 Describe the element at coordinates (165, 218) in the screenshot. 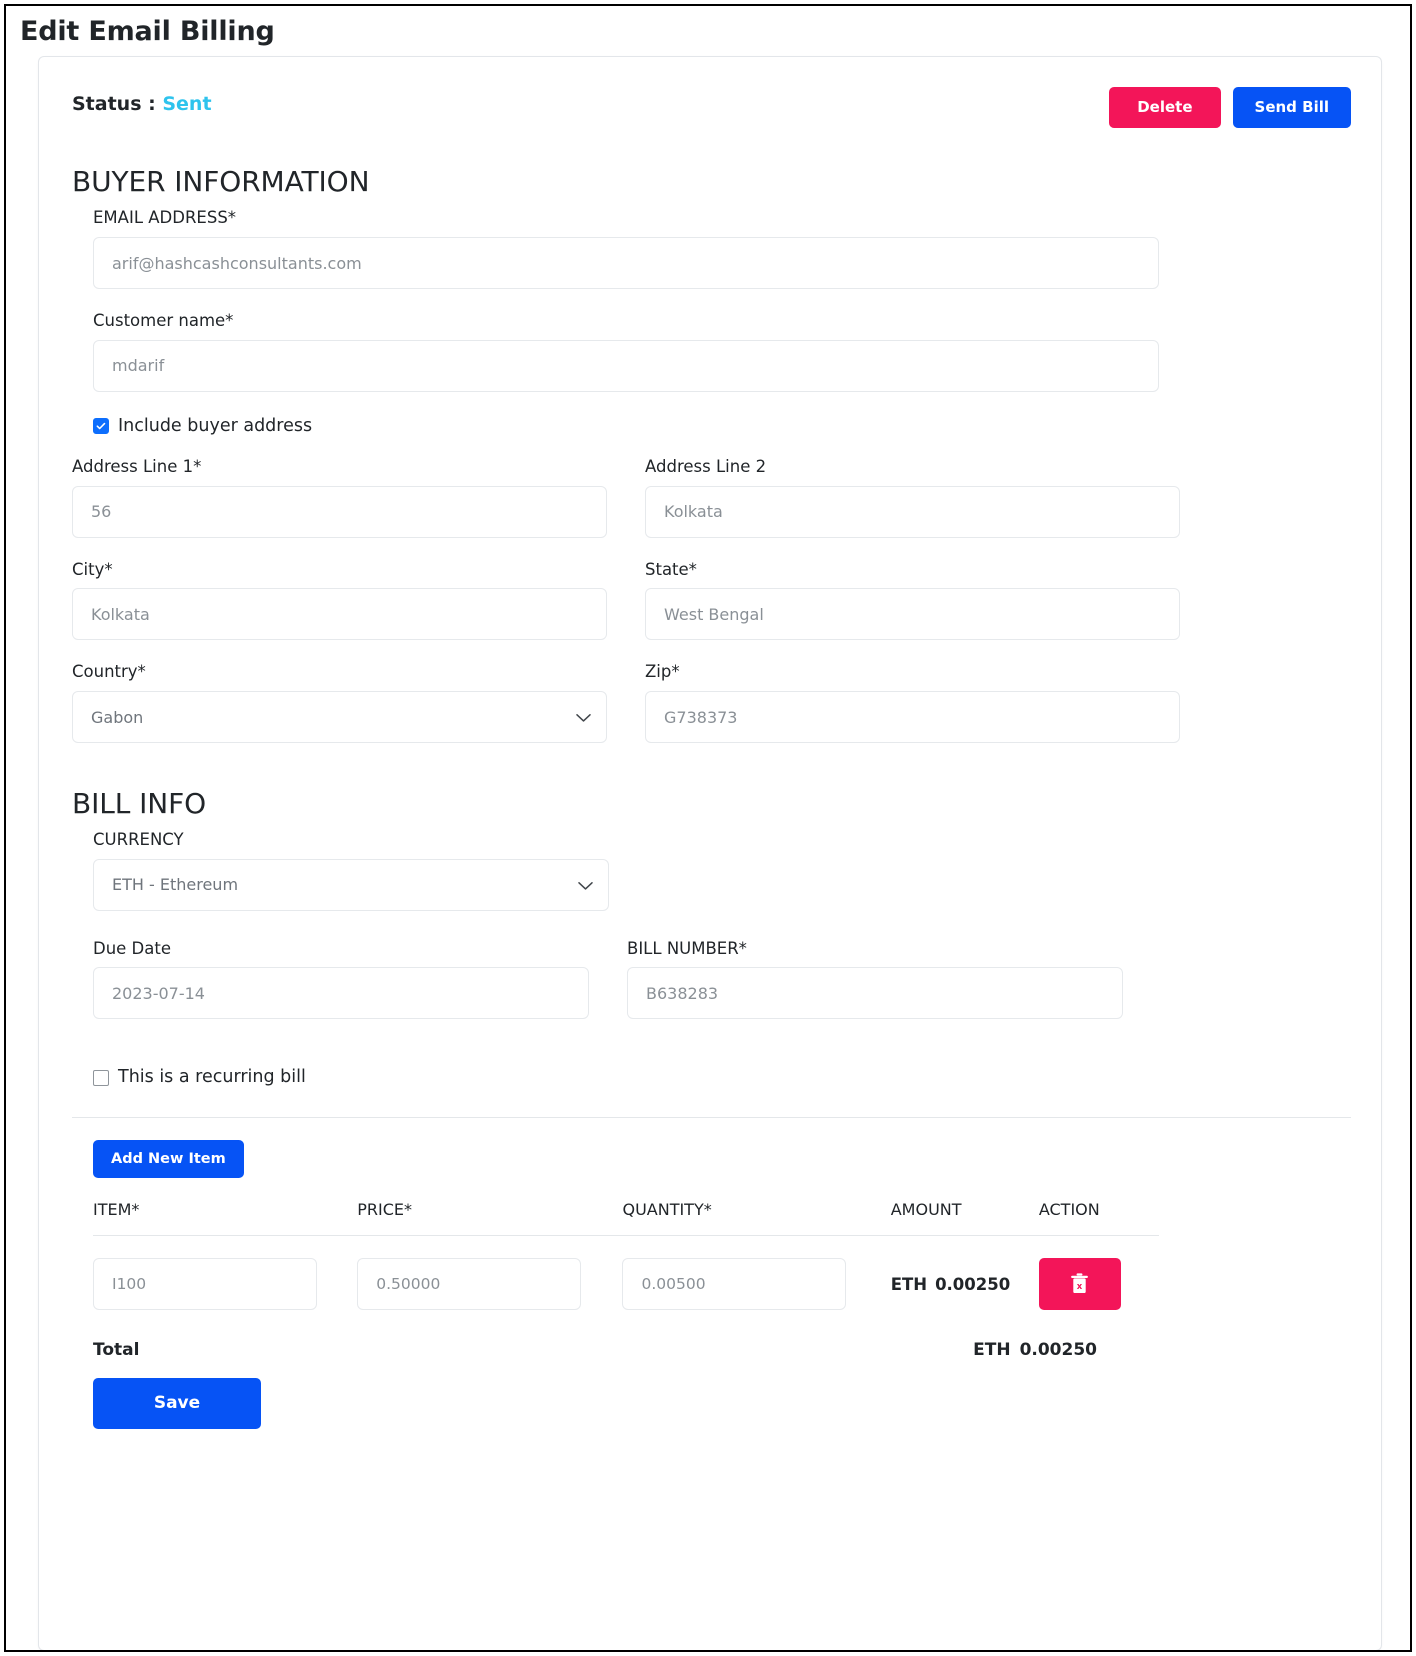

I see `email-label: EMAIL ADDRESS*` at that location.